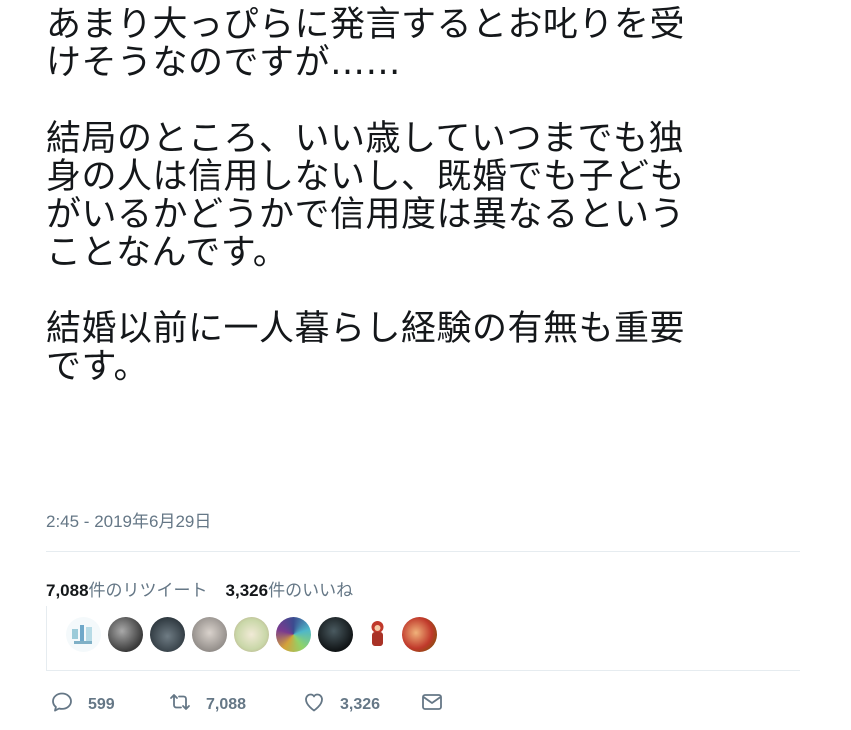 This screenshot has width=851, height=730. Describe the element at coordinates (366, 177) in the screenshot. I see `tweet-line: 身の人は信用しないし、既婚でも子ども` at that location.